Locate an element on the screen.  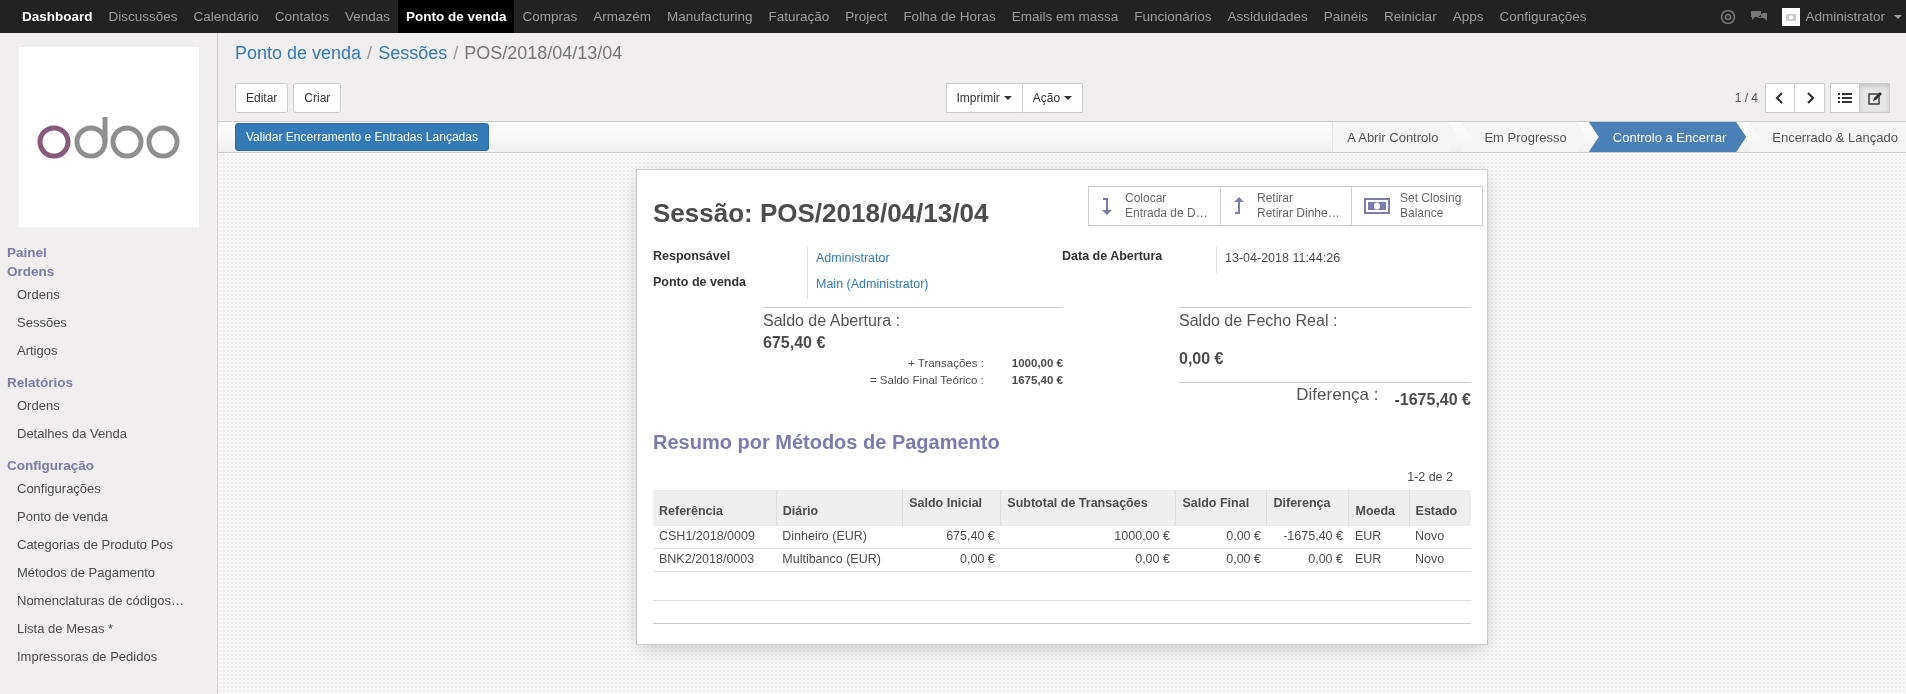
chevron-right-icon is located at coordinates (1809, 98).